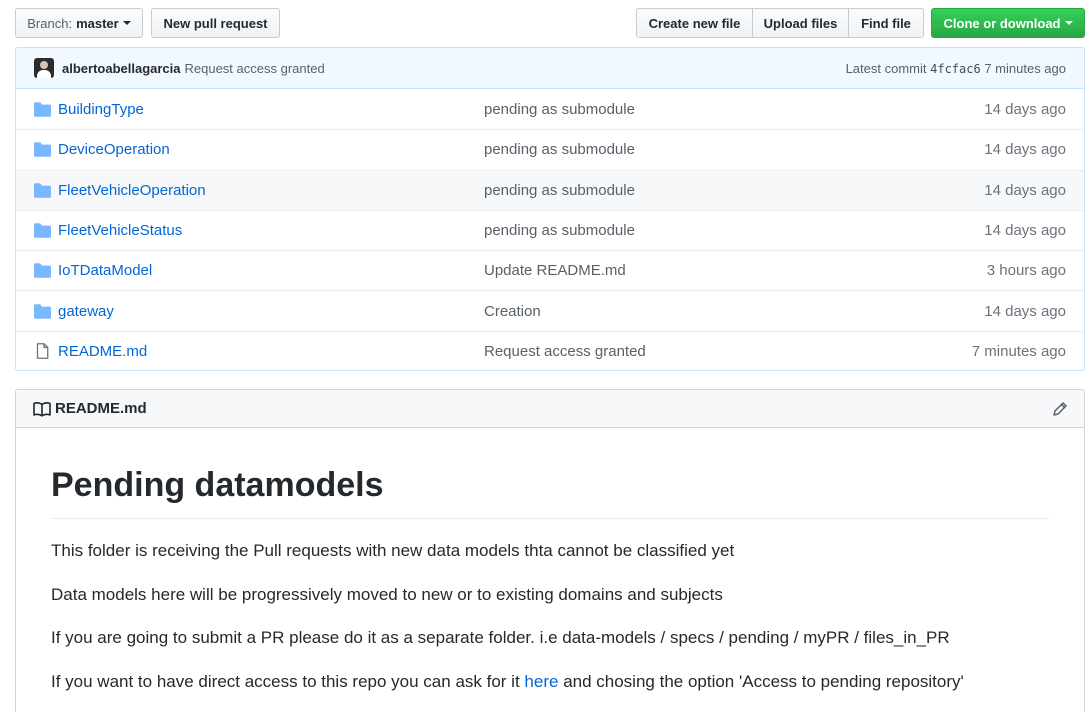 Image resolution: width=1090 pixels, height=712 pixels. I want to click on branch-prefix: Branch:, so click(50, 23).